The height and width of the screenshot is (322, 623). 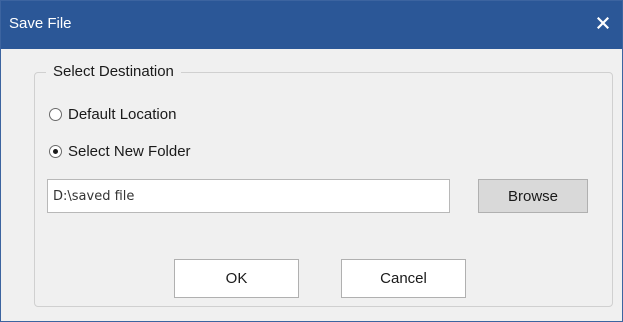 What do you see at coordinates (403, 278) in the screenshot?
I see `cancel-button: Cancel` at bounding box center [403, 278].